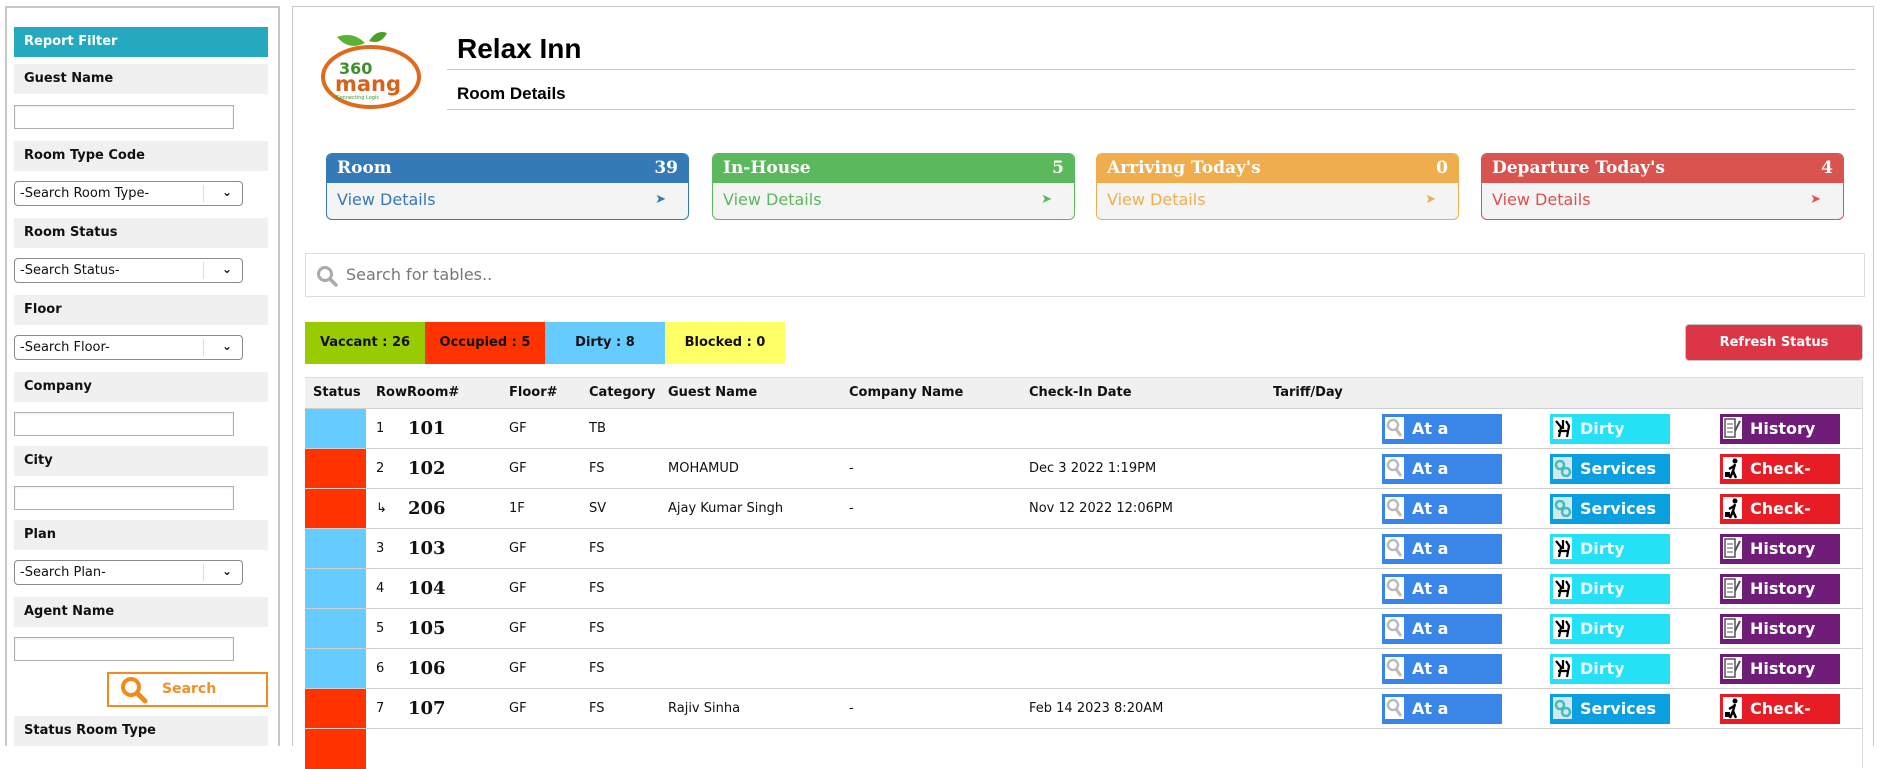 This screenshot has width=1880, height=769. Describe the element at coordinates (380, 428) in the screenshot. I see `row-number: 1` at that location.